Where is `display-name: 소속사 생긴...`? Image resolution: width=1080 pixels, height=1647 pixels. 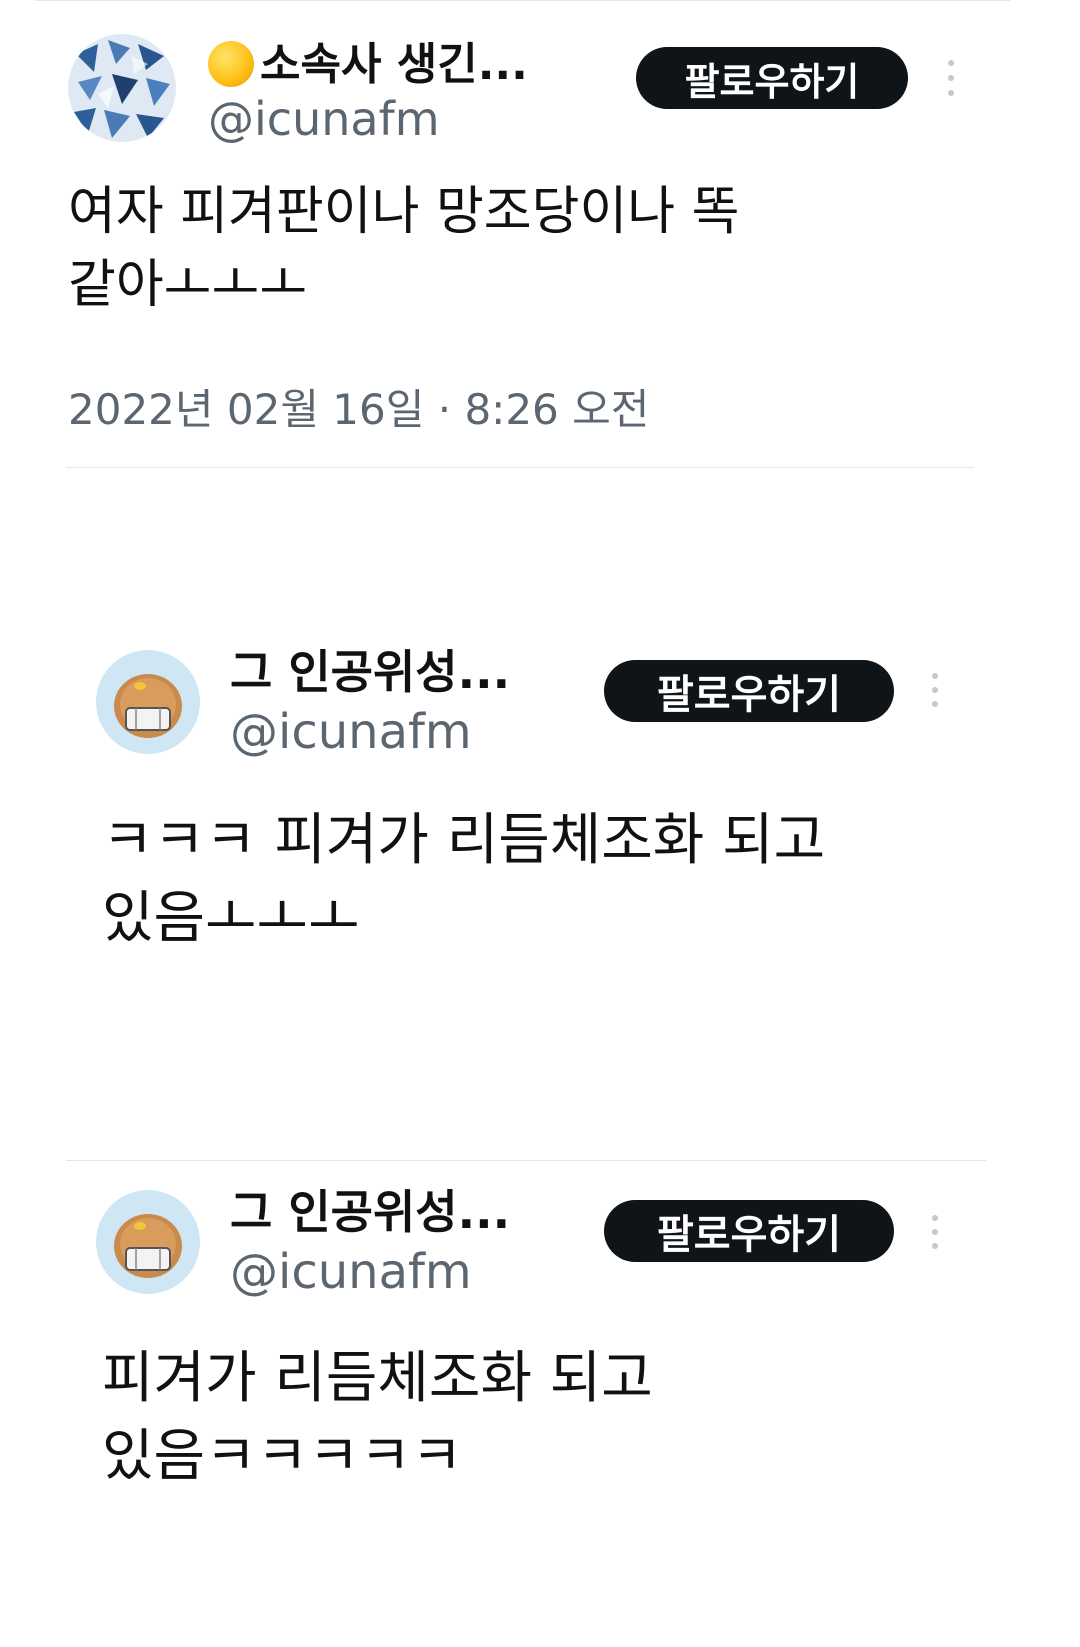 display-name: 소속사 생긴... is located at coordinates (368, 60).